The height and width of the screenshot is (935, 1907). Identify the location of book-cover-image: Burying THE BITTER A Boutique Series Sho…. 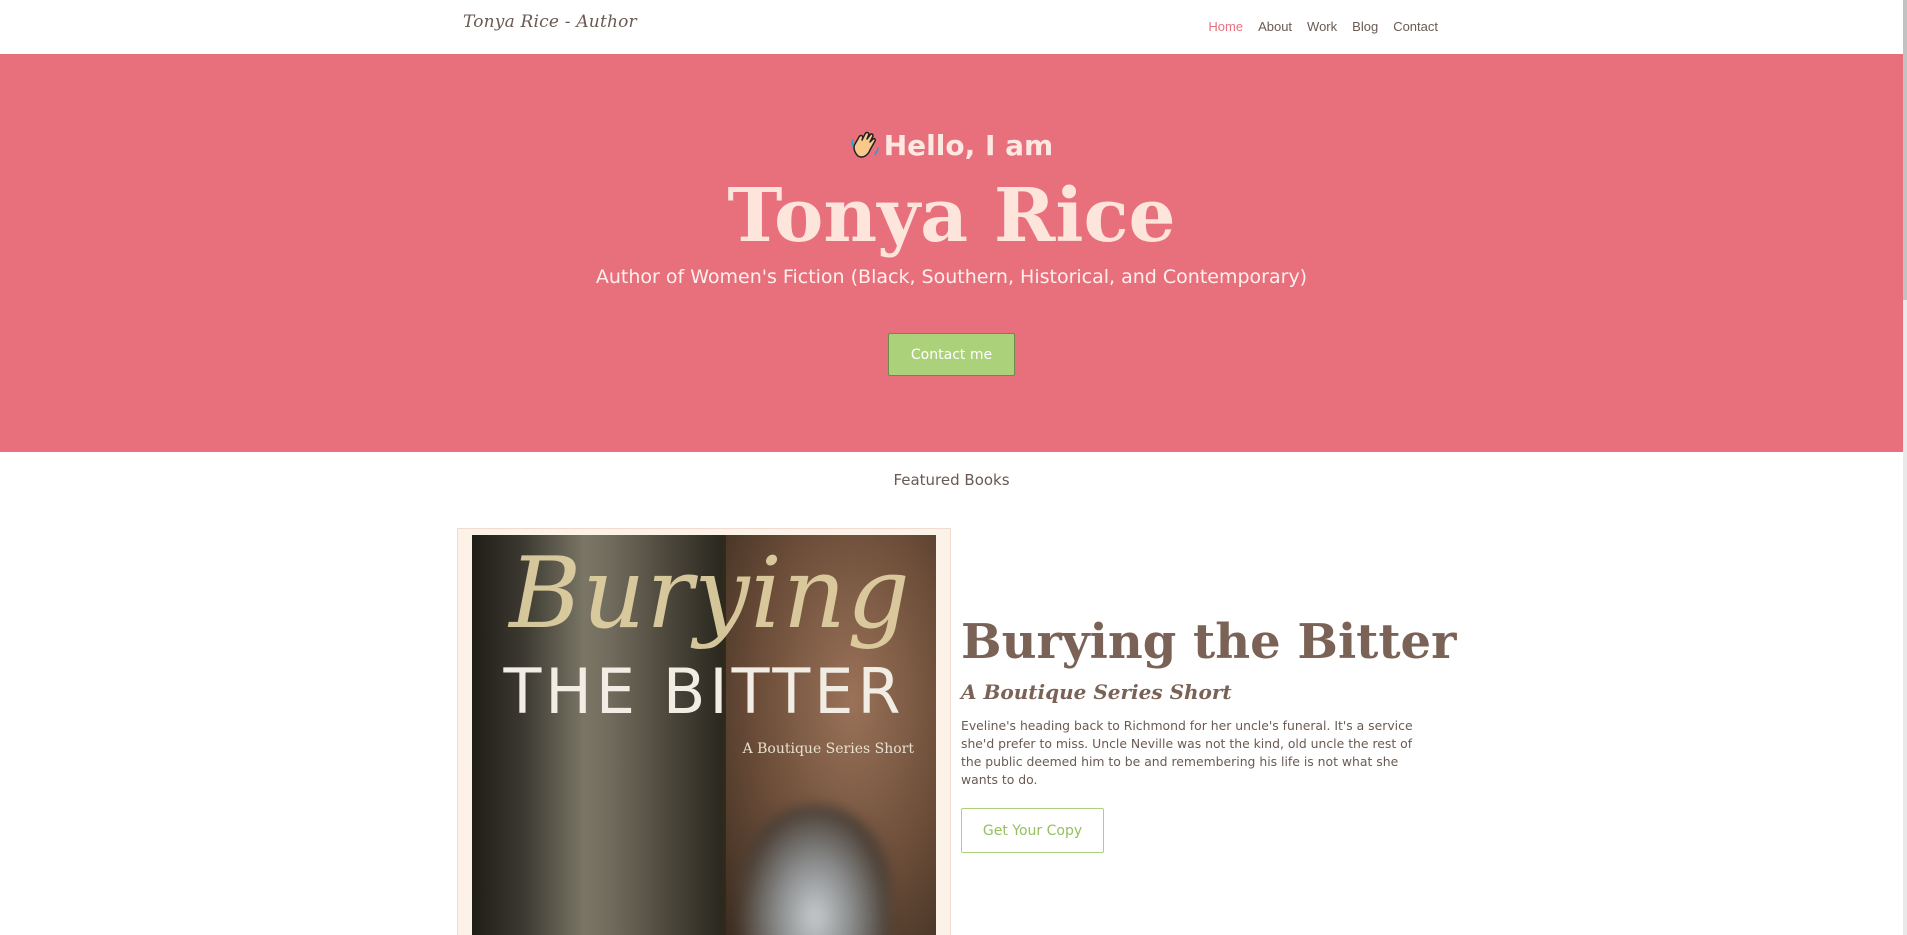
(704, 735).